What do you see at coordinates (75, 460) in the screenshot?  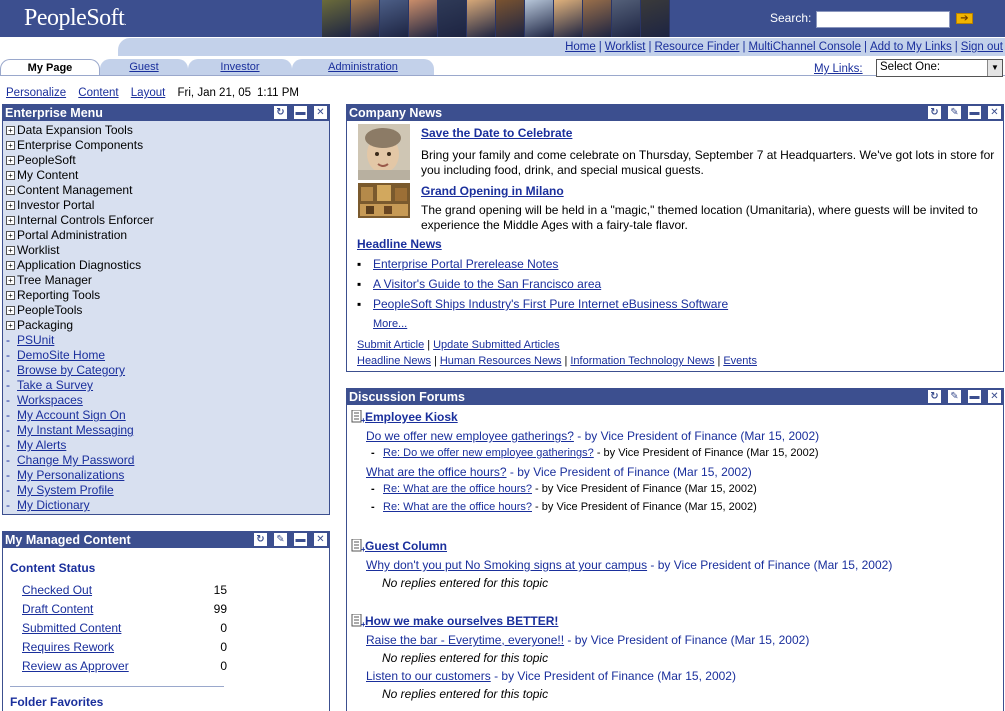 I see `menu-link: Change My Password` at bounding box center [75, 460].